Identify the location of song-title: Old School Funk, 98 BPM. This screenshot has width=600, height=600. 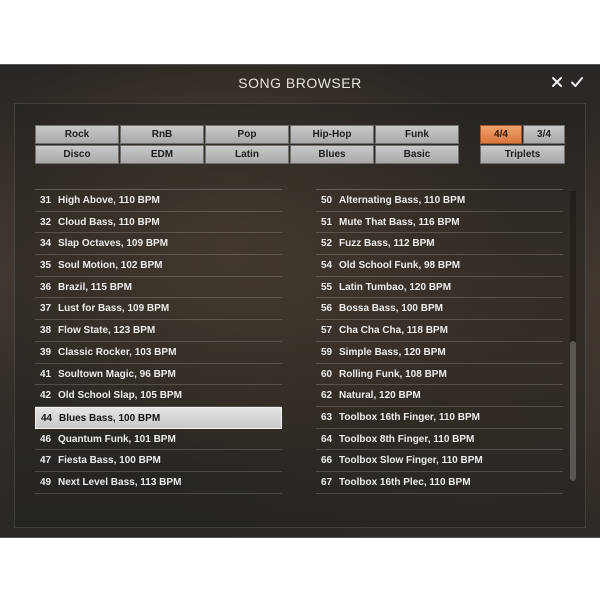
(400, 266).